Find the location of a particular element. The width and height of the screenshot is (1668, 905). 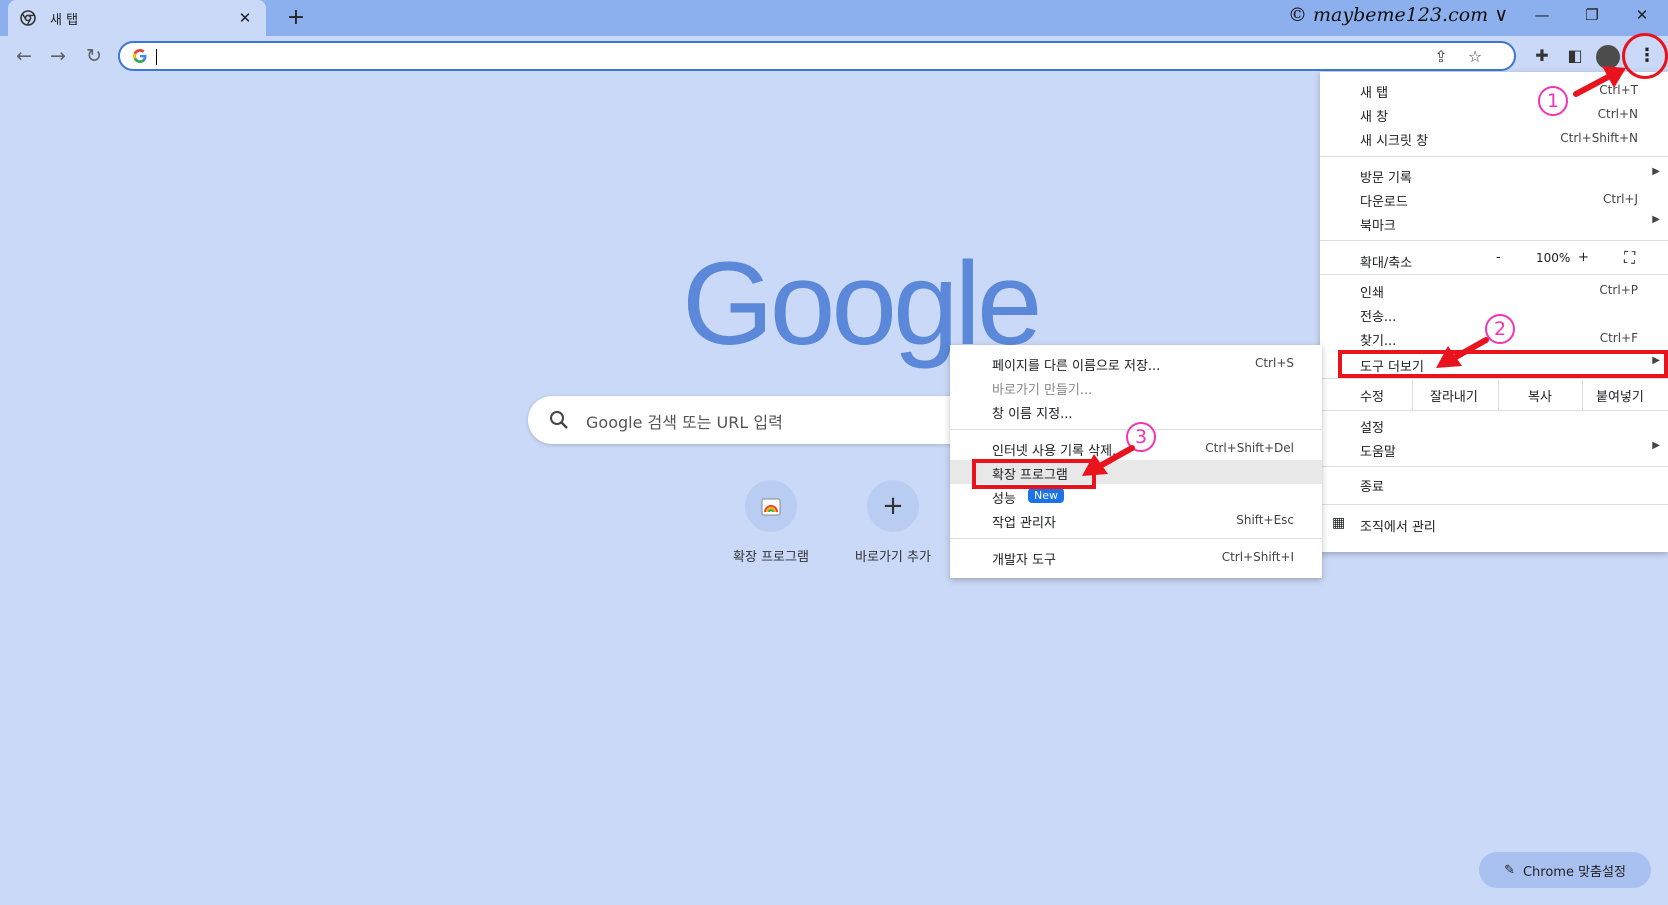

customize-label: Chrome 맞춤설정 is located at coordinates (1574, 872).